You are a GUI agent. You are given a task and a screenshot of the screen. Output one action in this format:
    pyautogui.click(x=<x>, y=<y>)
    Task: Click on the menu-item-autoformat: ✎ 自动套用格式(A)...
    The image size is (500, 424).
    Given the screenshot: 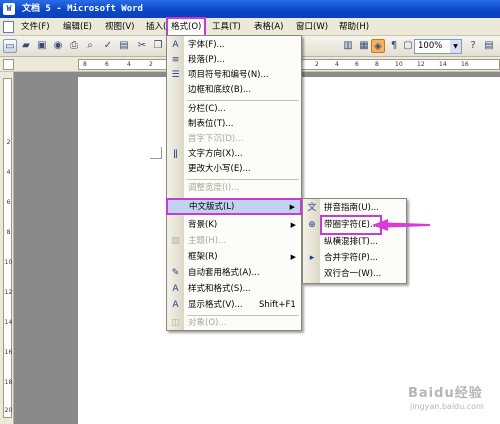 What is the action you would take?
    pyautogui.click(x=234, y=273)
    